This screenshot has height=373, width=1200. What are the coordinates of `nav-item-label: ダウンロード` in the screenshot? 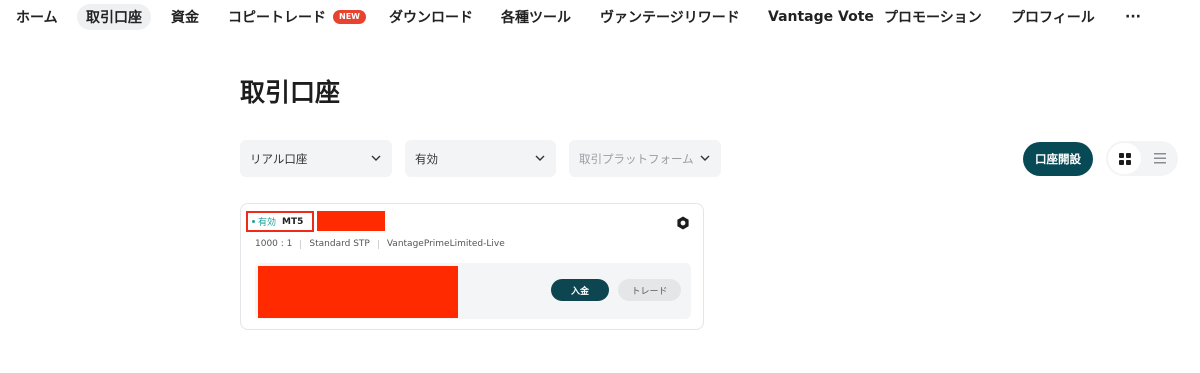 It's located at (431, 18).